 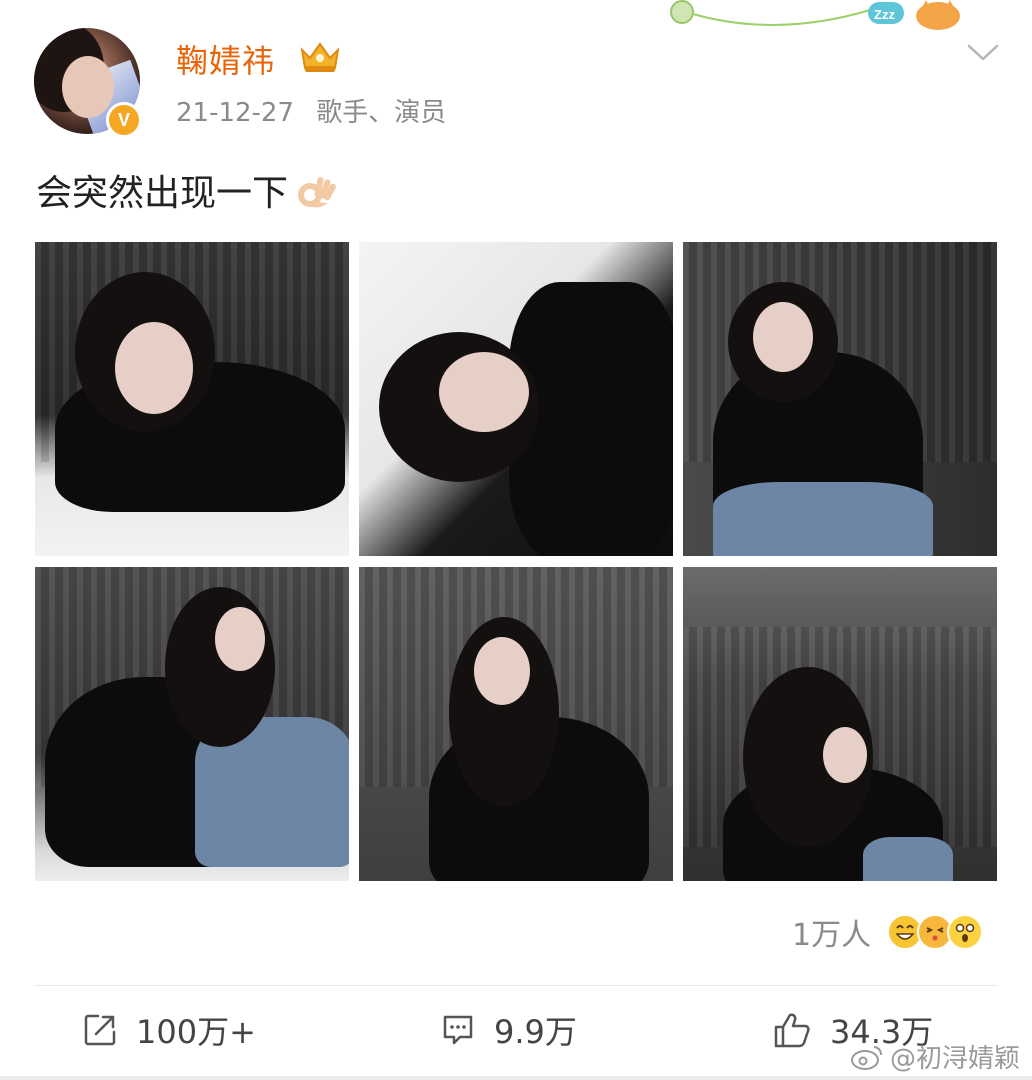 What do you see at coordinates (225, 59) in the screenshot?
I see `author-name: 鞠婧祎` at bounding box center [225, 59].